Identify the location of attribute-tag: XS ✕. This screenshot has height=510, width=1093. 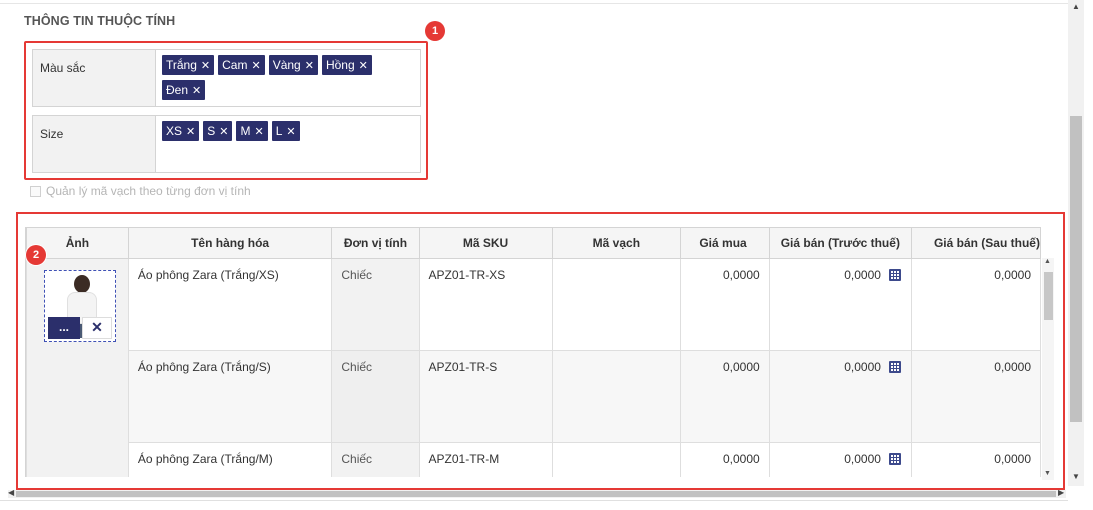
(181, 131).